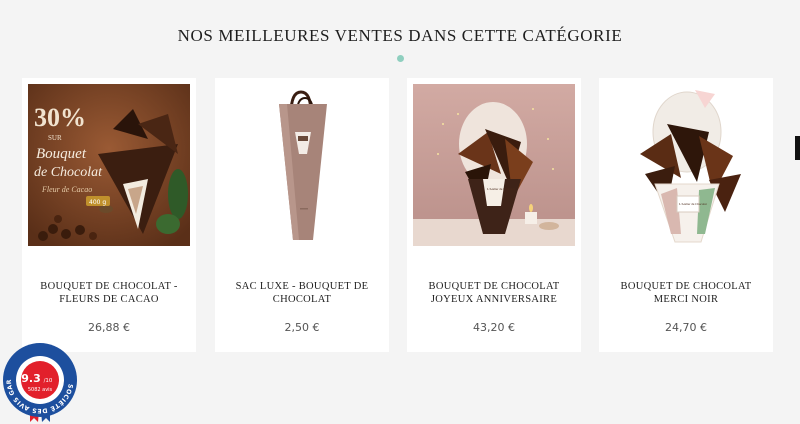 The height and width of the screenshot is (424, 800). I want to click on promo-weight: 400 g, so click(97, 202).